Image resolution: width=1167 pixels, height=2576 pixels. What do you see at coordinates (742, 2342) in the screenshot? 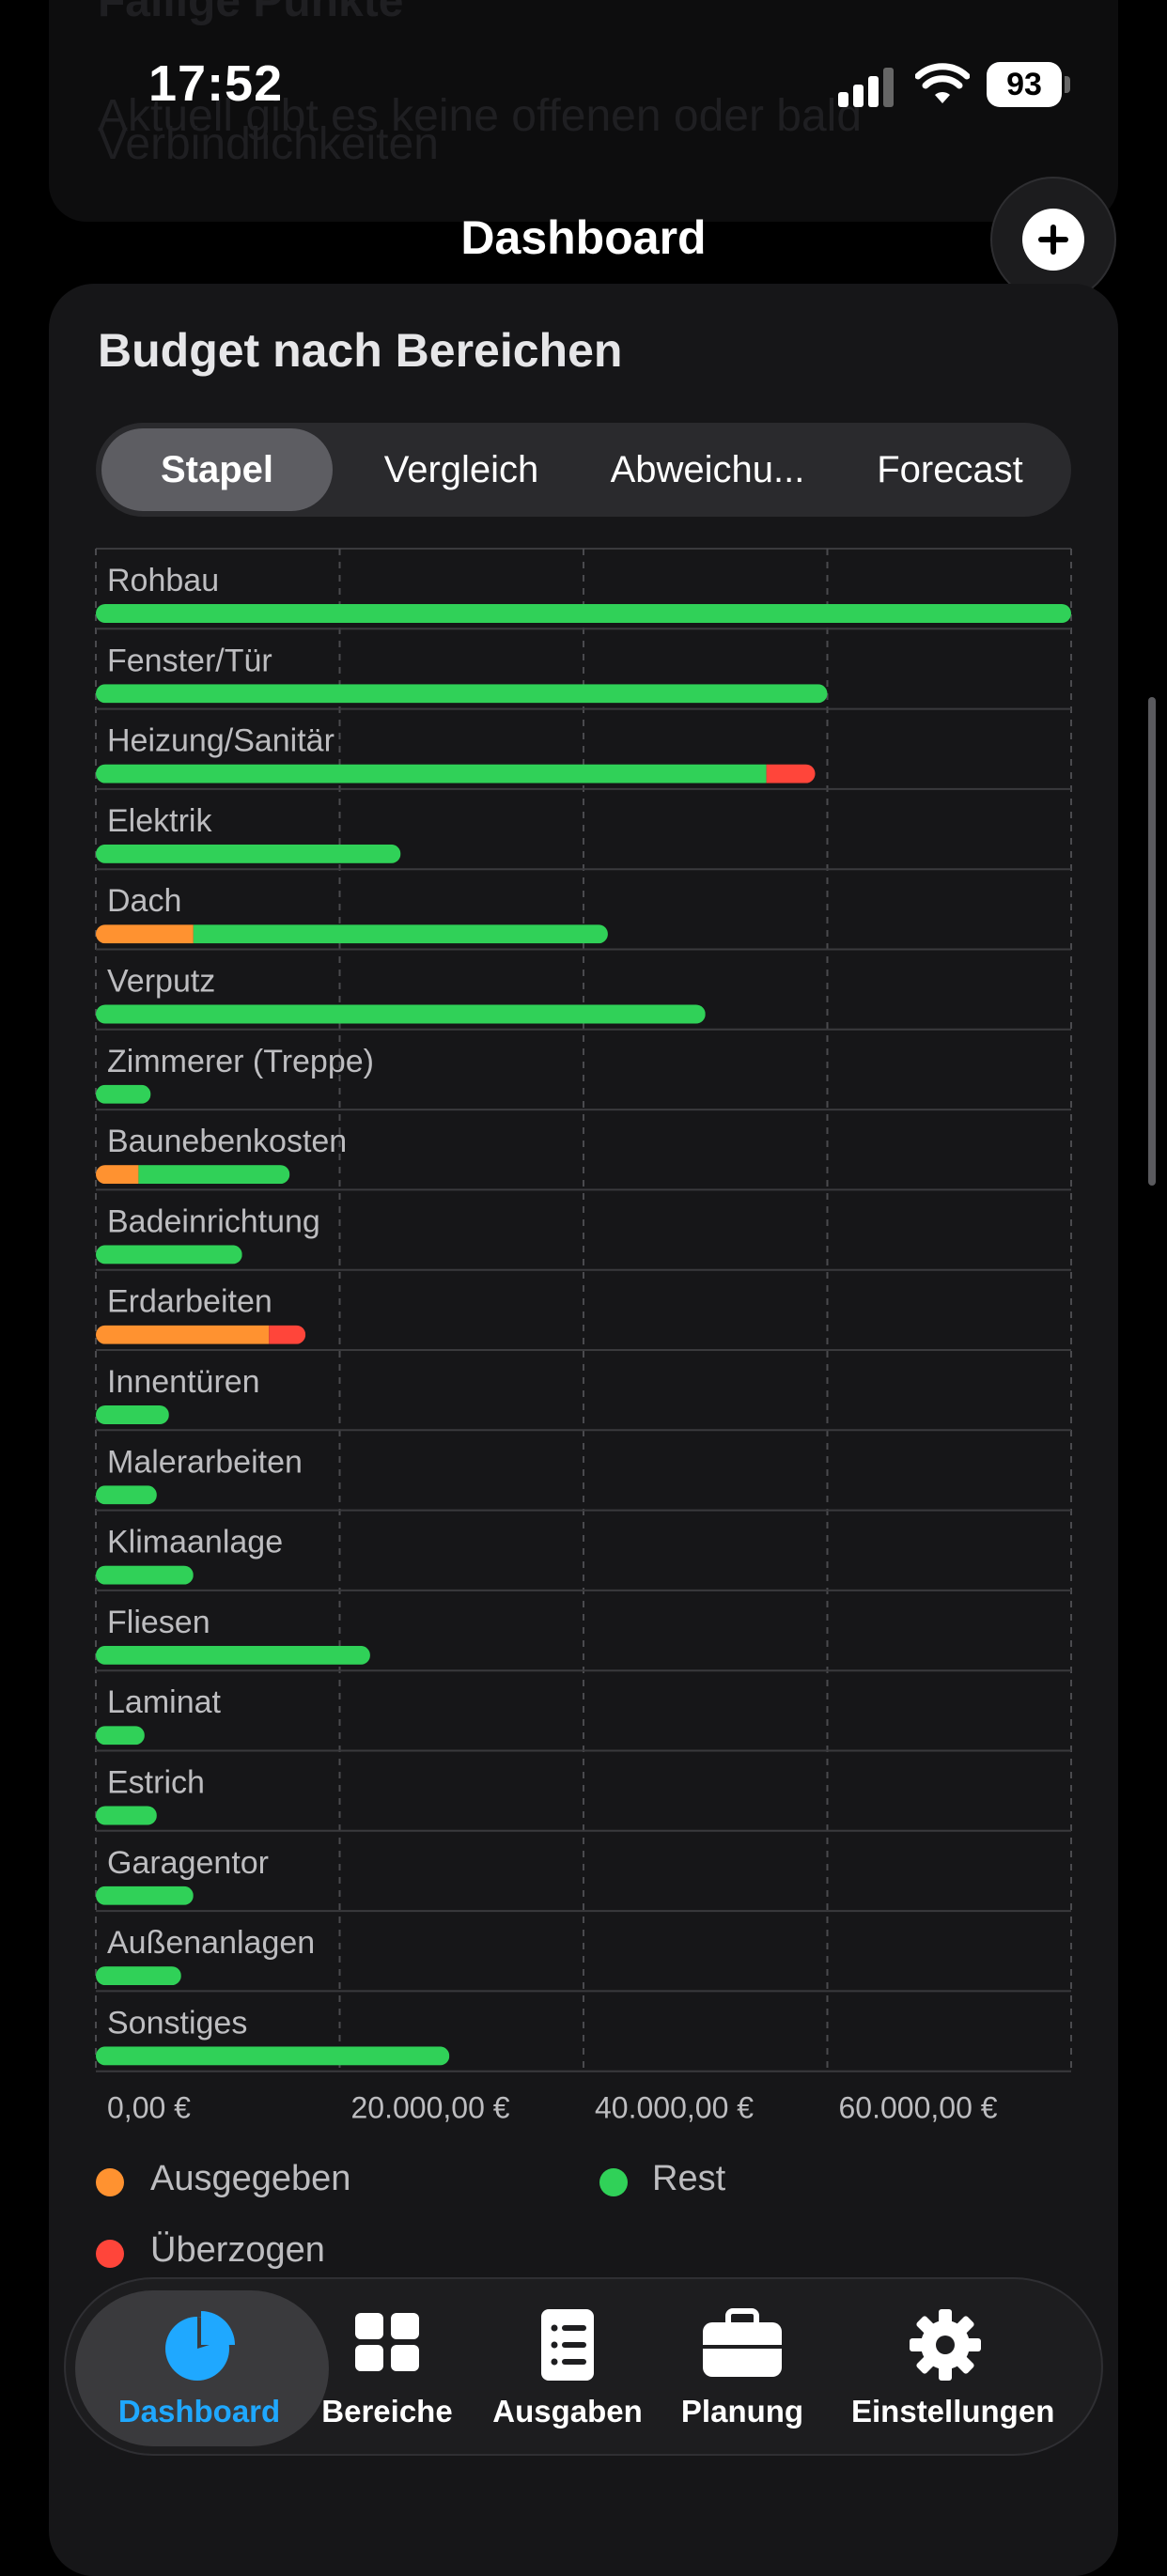
I see `briefcase-icon` at bounding box center [742, 2342].